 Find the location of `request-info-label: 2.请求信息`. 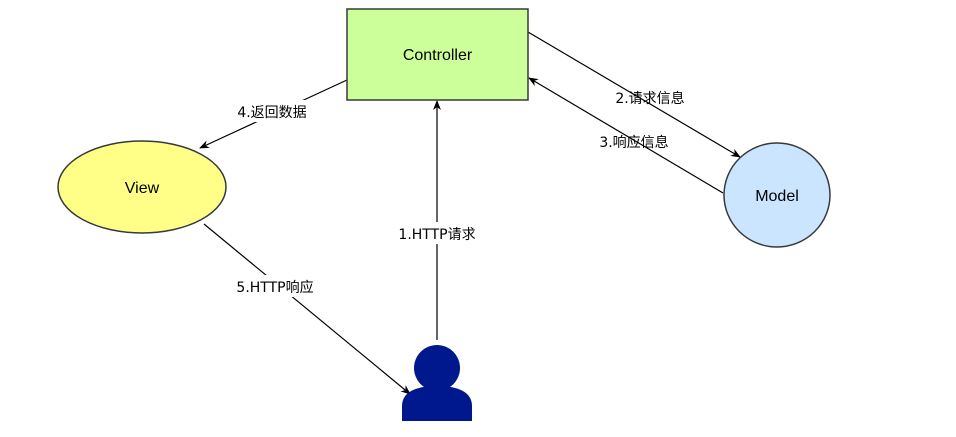

request-info-label: 2.请求信息 is located at coordinates (649, 98).